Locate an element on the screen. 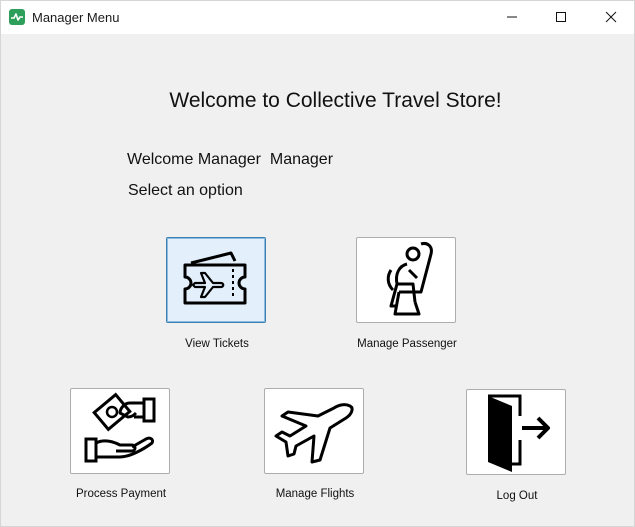  manage-flights-button is located at coordinates (314, 431).